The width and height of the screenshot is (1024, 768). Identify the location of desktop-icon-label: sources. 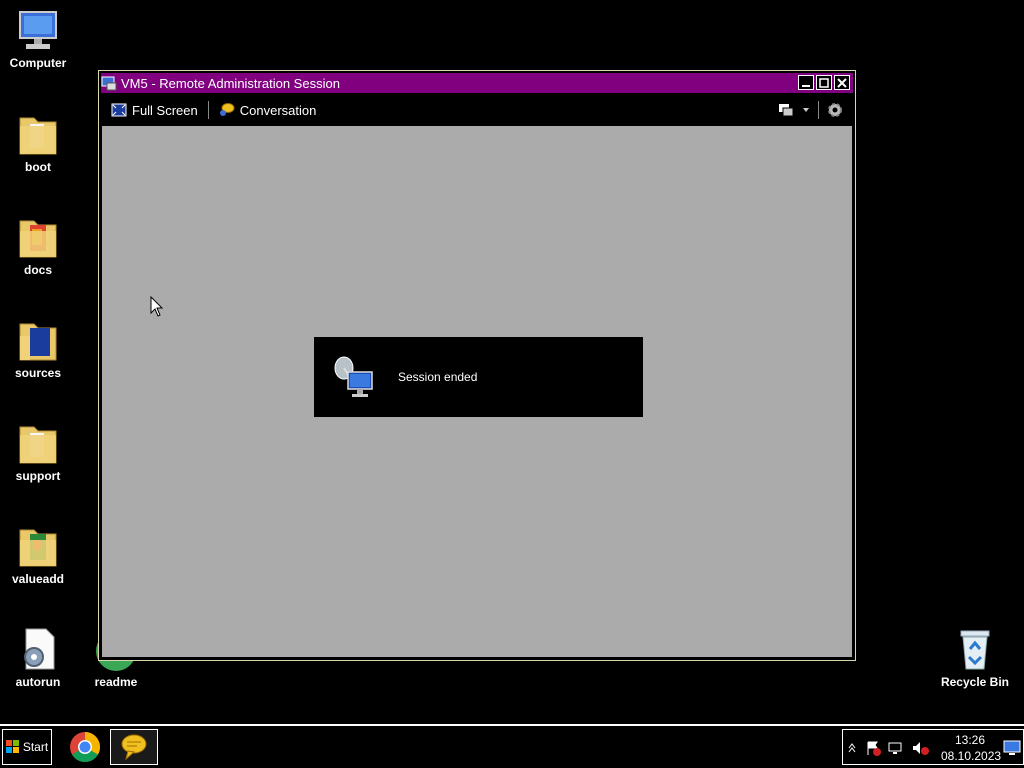
(38, 373).